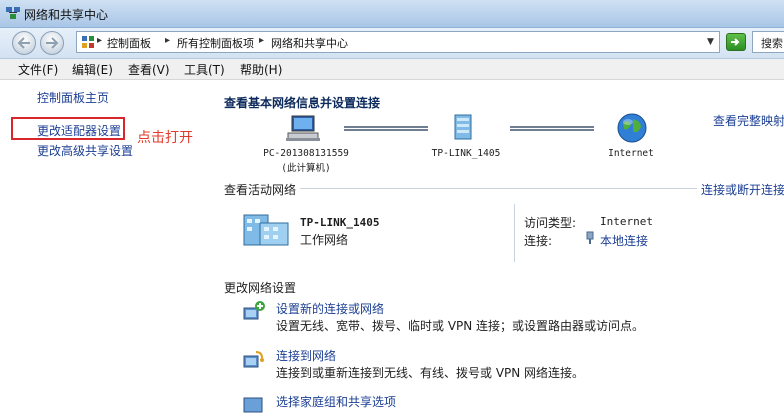  I want to click on annotation-text: 点击打开, so click(165, 138).